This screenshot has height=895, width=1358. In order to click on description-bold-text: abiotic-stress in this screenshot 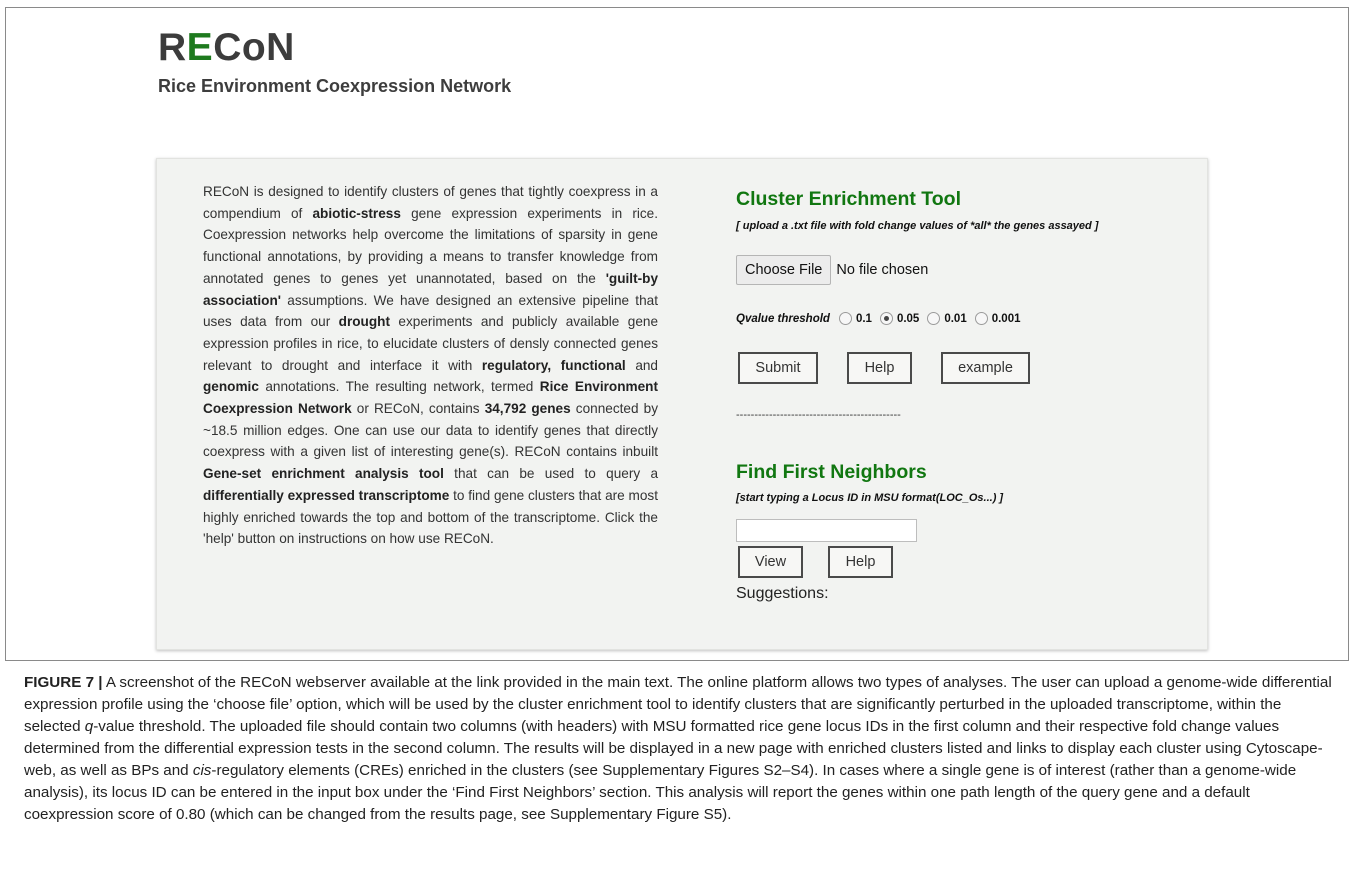, I will do `click(356, 213)`.